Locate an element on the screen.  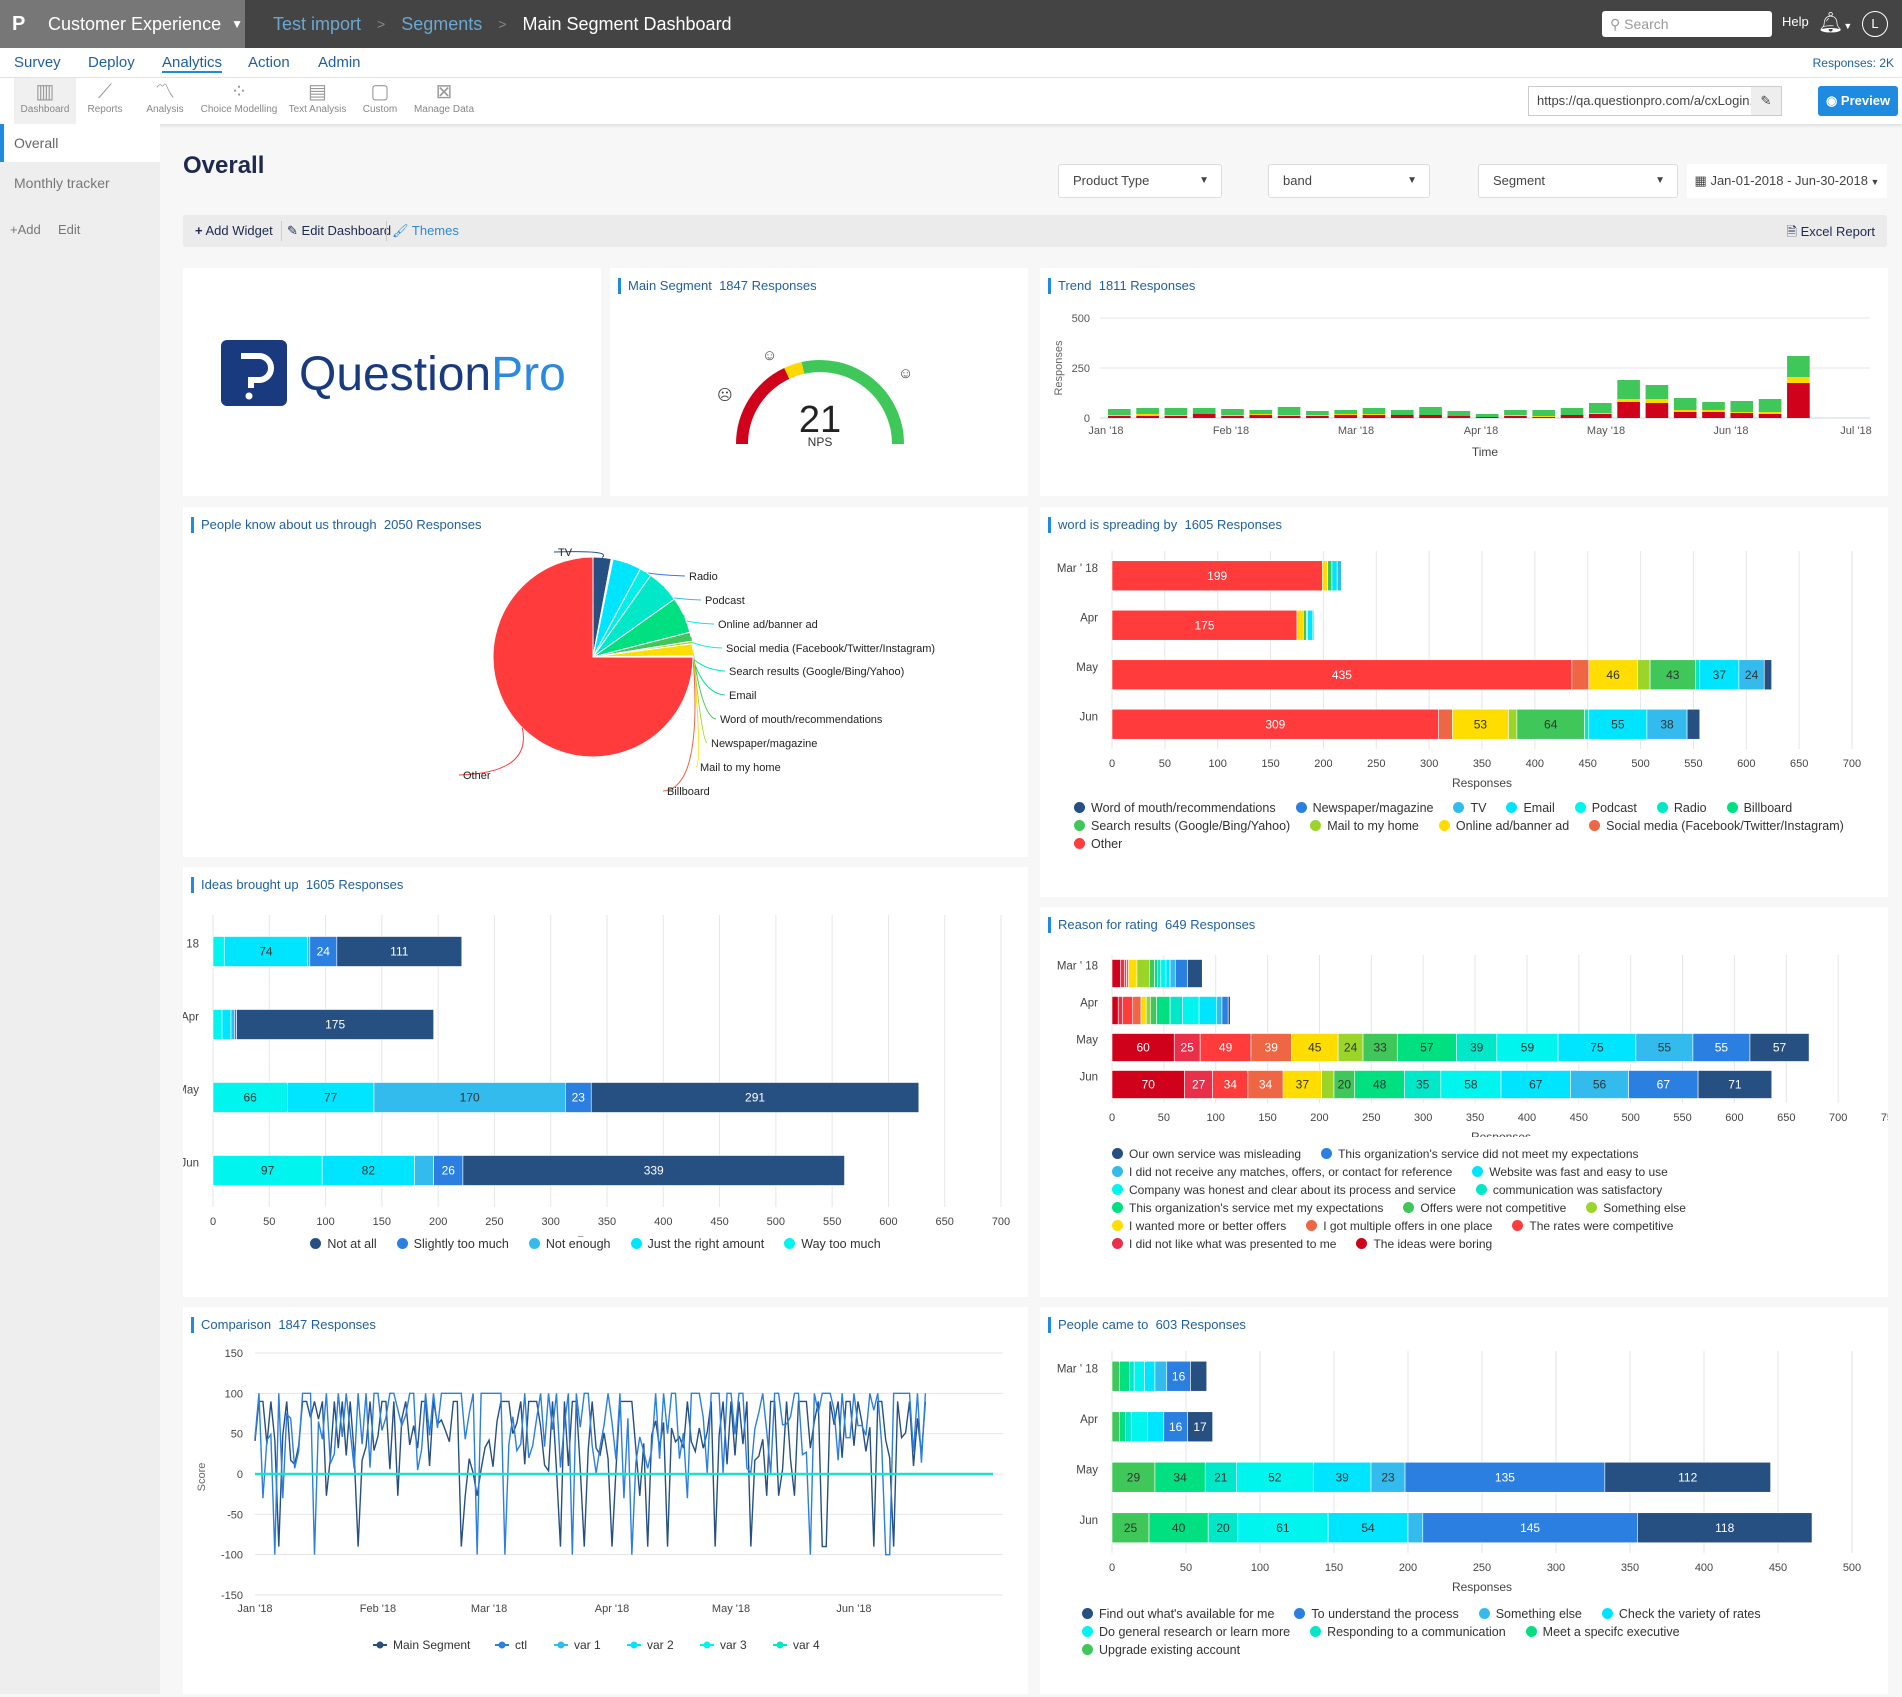
pie-label: Newspaper/magazine is located at coordinates (764, 744).